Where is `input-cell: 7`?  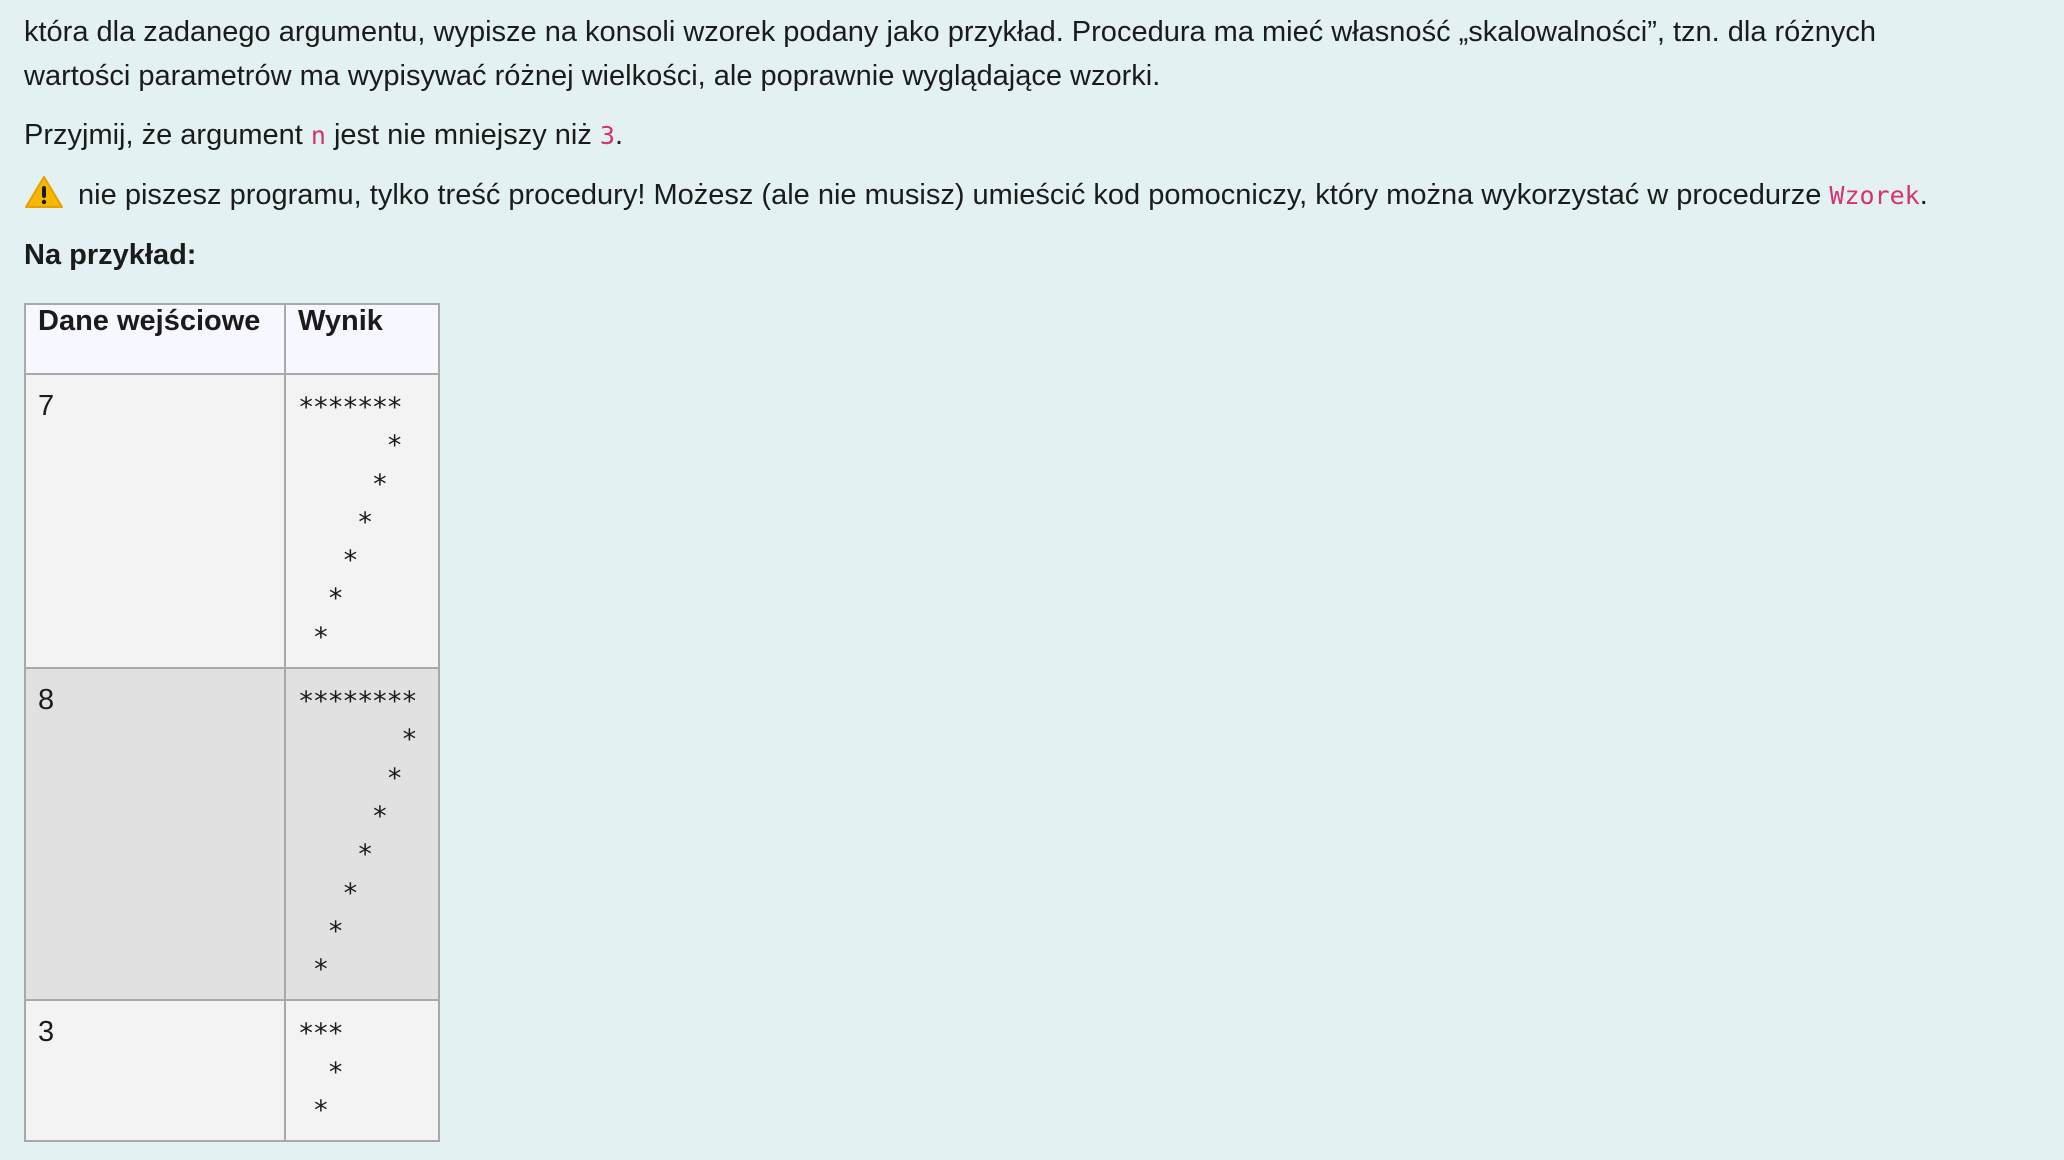
input-cell: 7 is located at coordinates (155, 521).